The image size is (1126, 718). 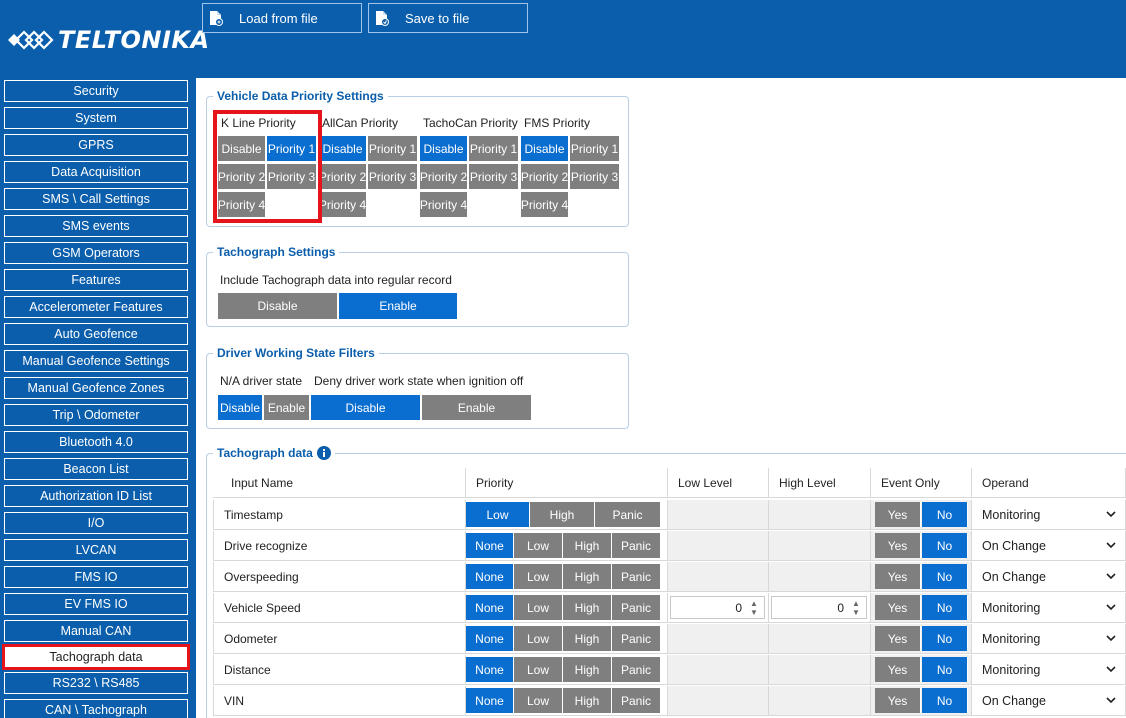 I want to click on sidebar-item-ev-fms-io: EV FMS IO, so click(x=96, y=604).